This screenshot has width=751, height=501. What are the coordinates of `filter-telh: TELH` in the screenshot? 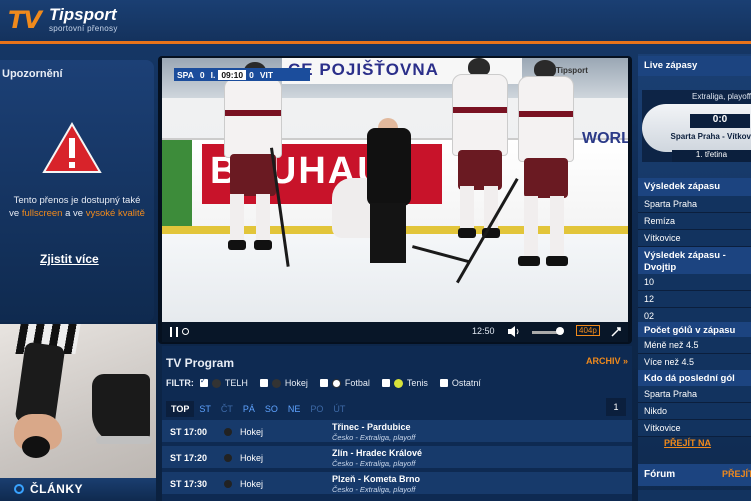 It's located at (223, 382).